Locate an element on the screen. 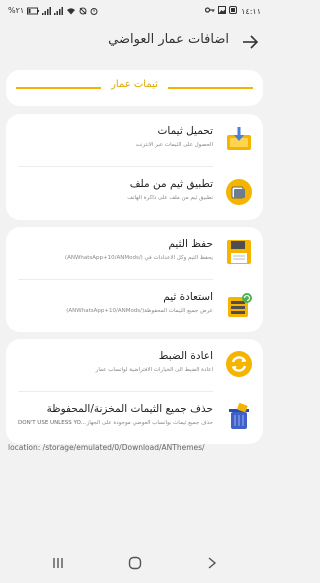 This screenshot has width=320, height=583. apply-file-theme-subtitle: تطبيق ثيم من ملف على ذاكرة الهاتف is located at coordinates (170, 198).